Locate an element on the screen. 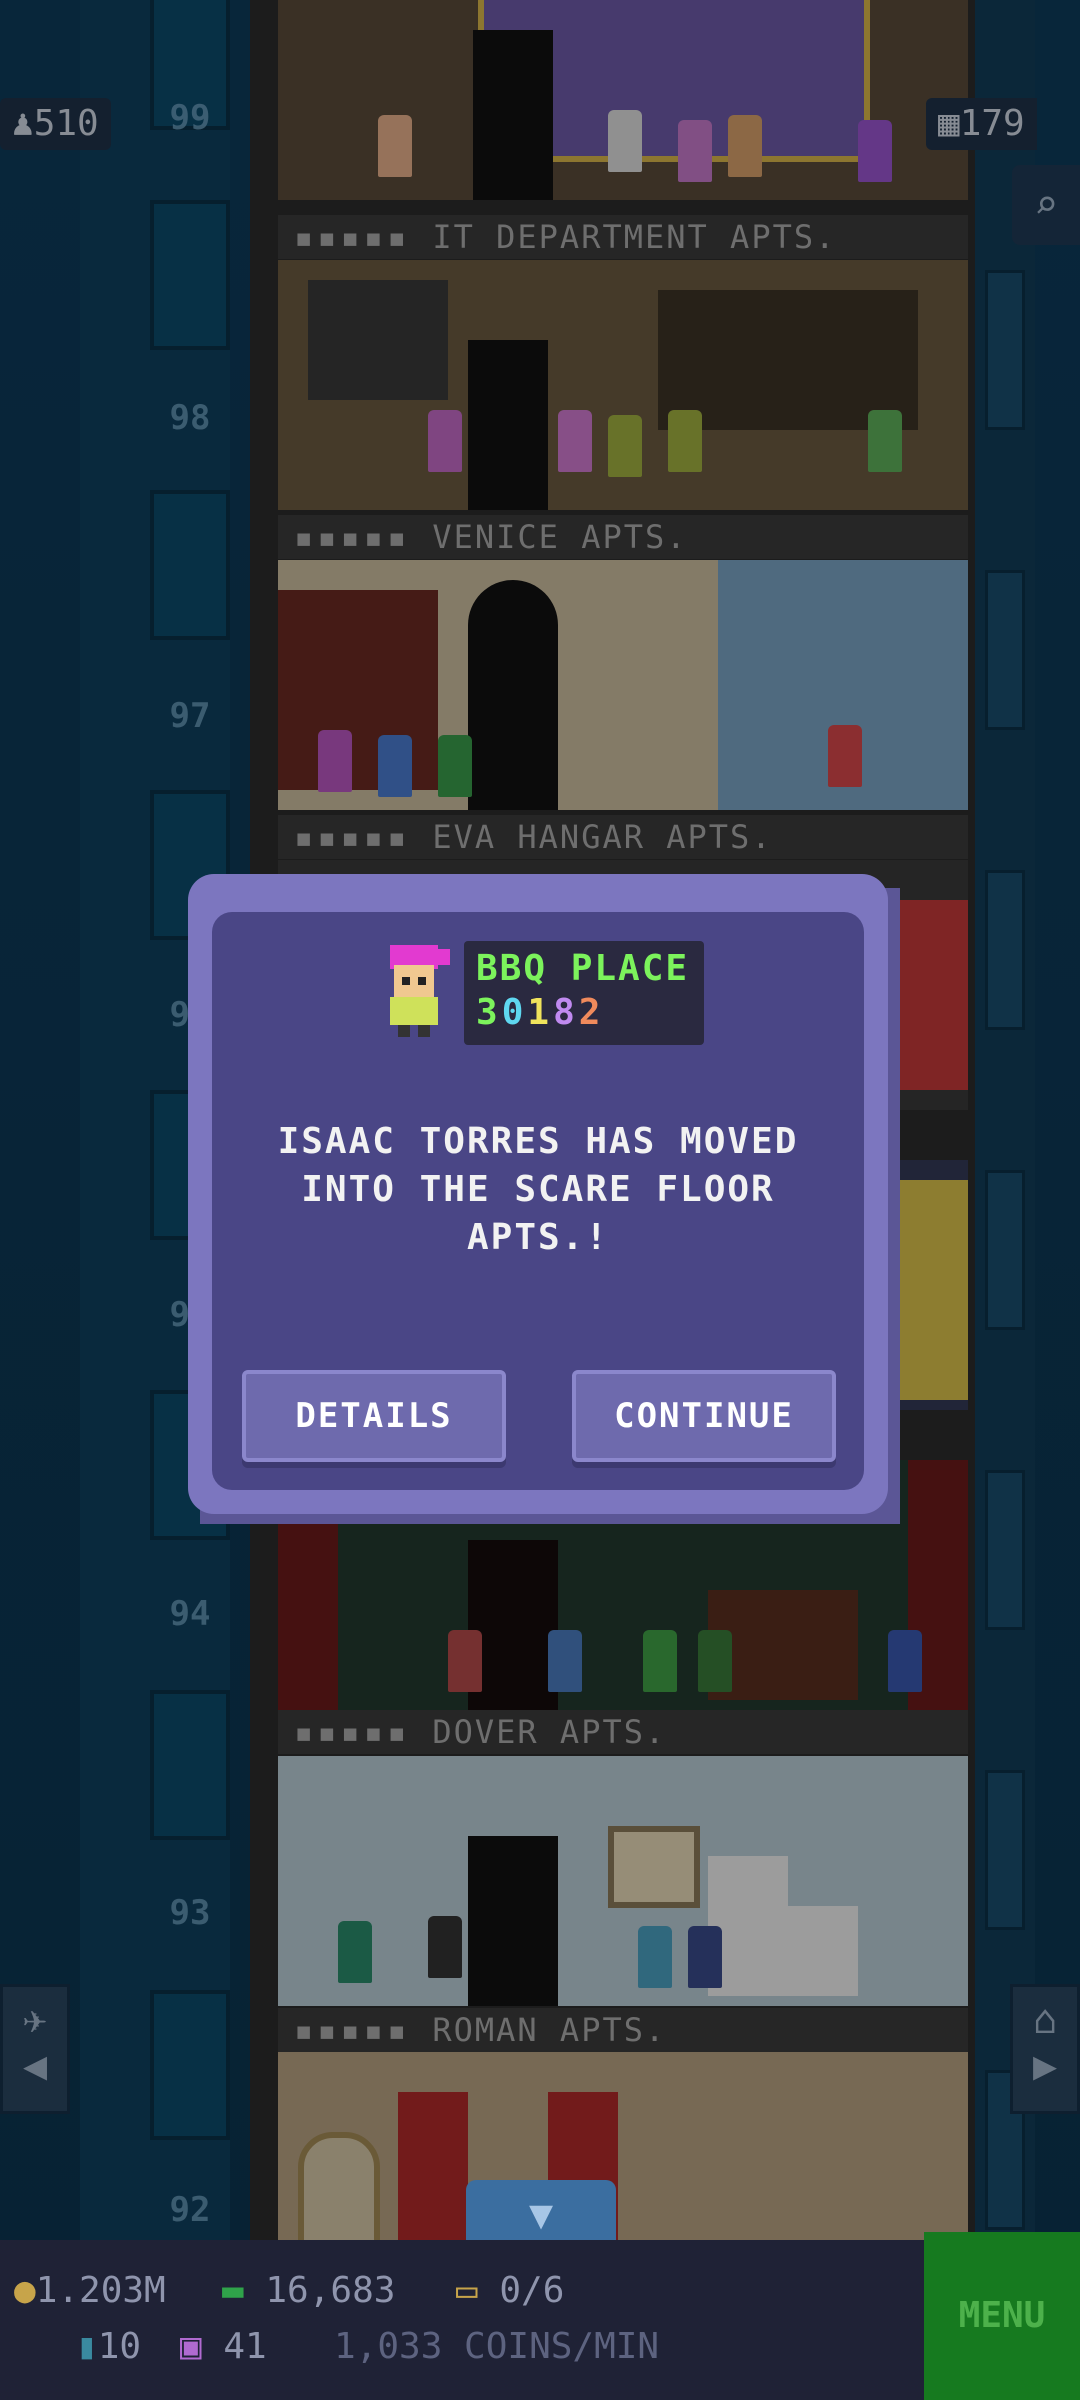 Image resolution: width=1080 pixels, height=2400 pixels. code-digit: 0 is located at coordinates (514, 1012).